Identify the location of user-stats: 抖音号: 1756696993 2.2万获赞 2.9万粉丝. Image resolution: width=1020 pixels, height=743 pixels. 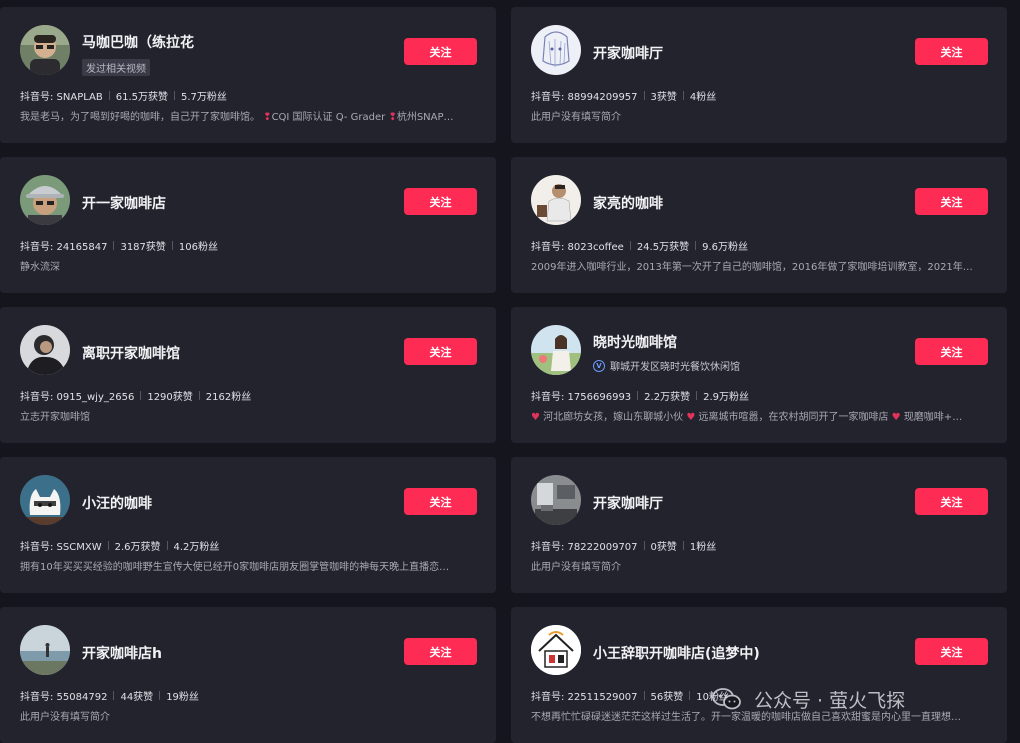
(640, 395).